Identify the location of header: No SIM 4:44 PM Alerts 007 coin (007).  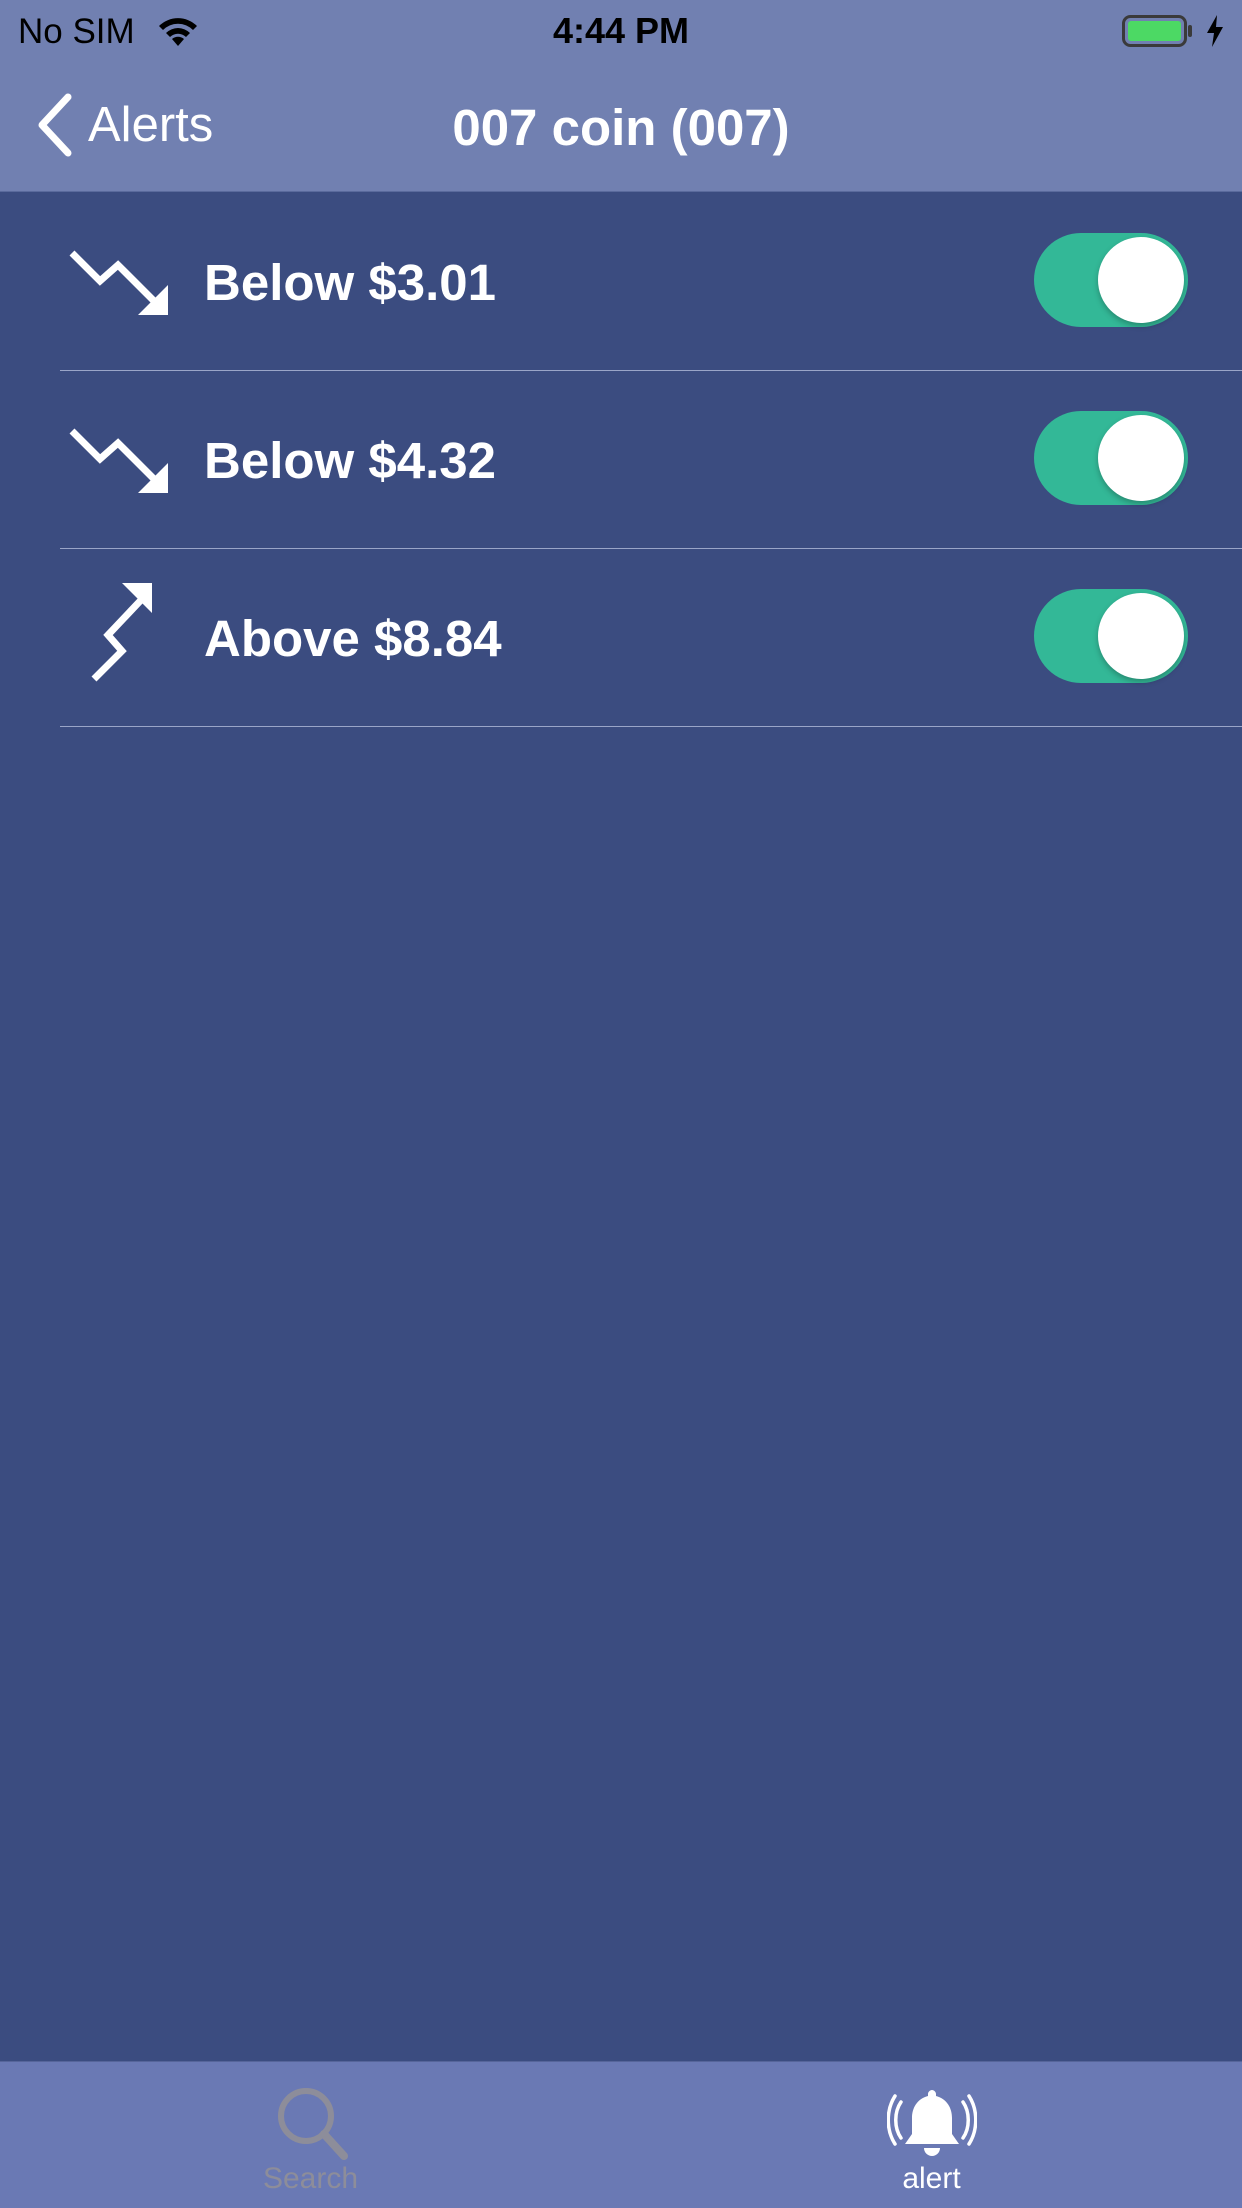
(621, 96).